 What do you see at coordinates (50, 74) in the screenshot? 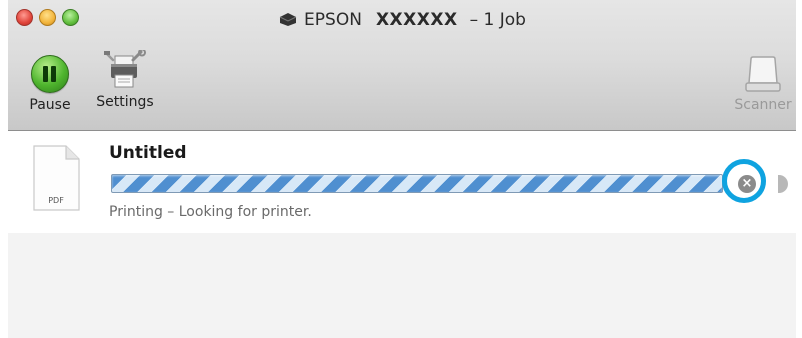
I see `pause-icon` at bounding box center [50, 74].